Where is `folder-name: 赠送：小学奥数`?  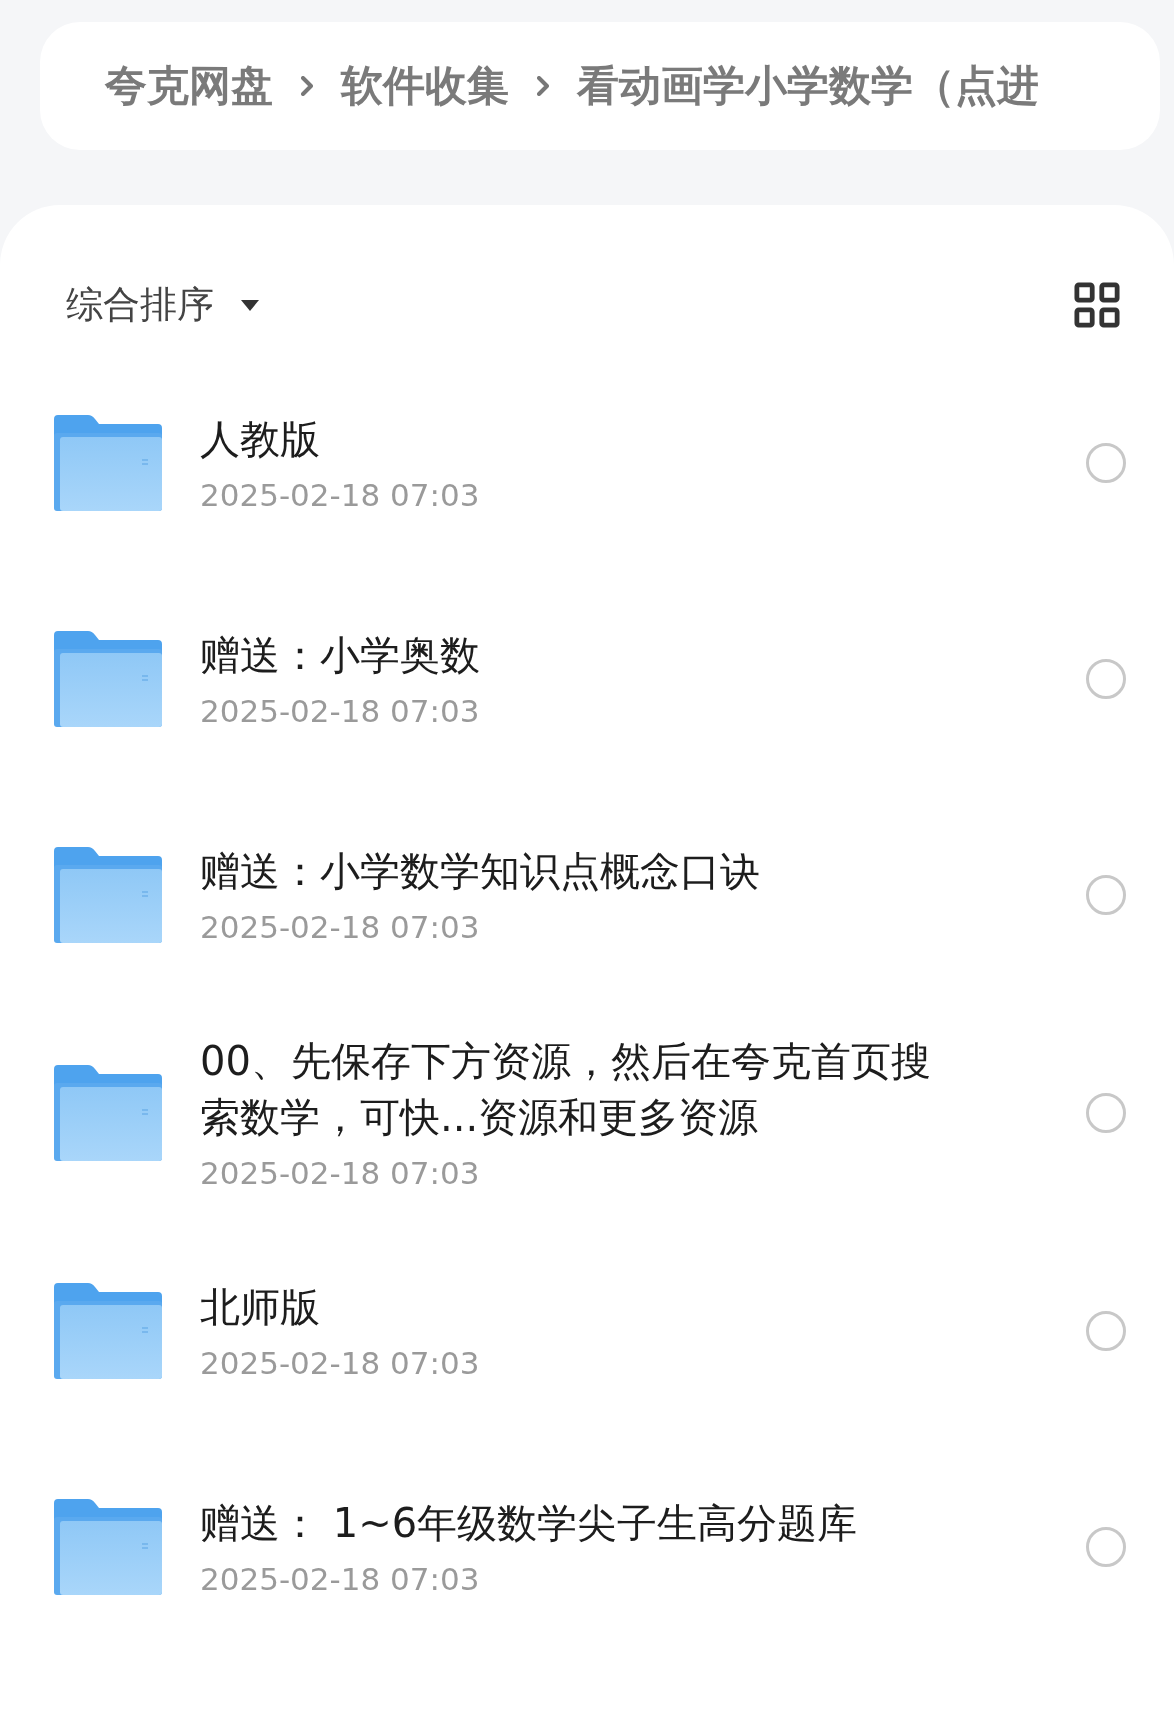
folder-name: 赠送：小学奥数 is located at coordinates (340, 655).